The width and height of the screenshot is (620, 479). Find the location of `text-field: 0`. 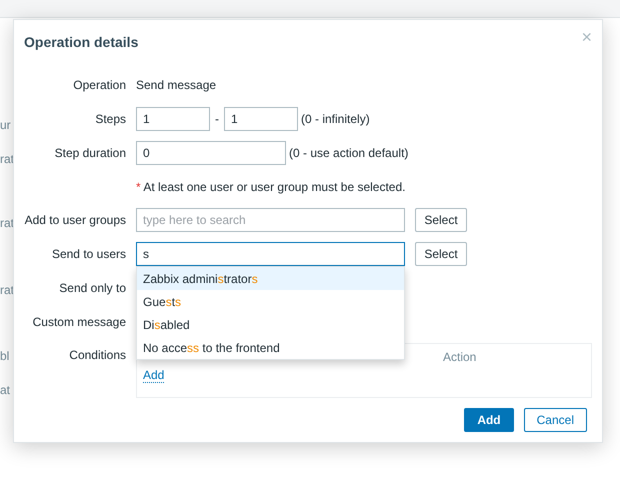

text-field: 0 is located at coordinates (211, 153).